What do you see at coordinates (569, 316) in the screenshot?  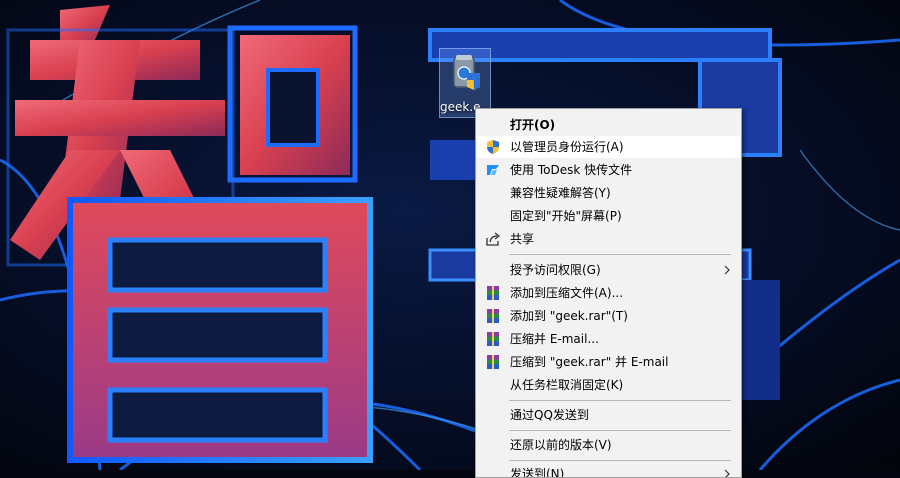 I see `menu-item-label: 添加到 "geek.rar"(T)` at bounding box center [569, 316].